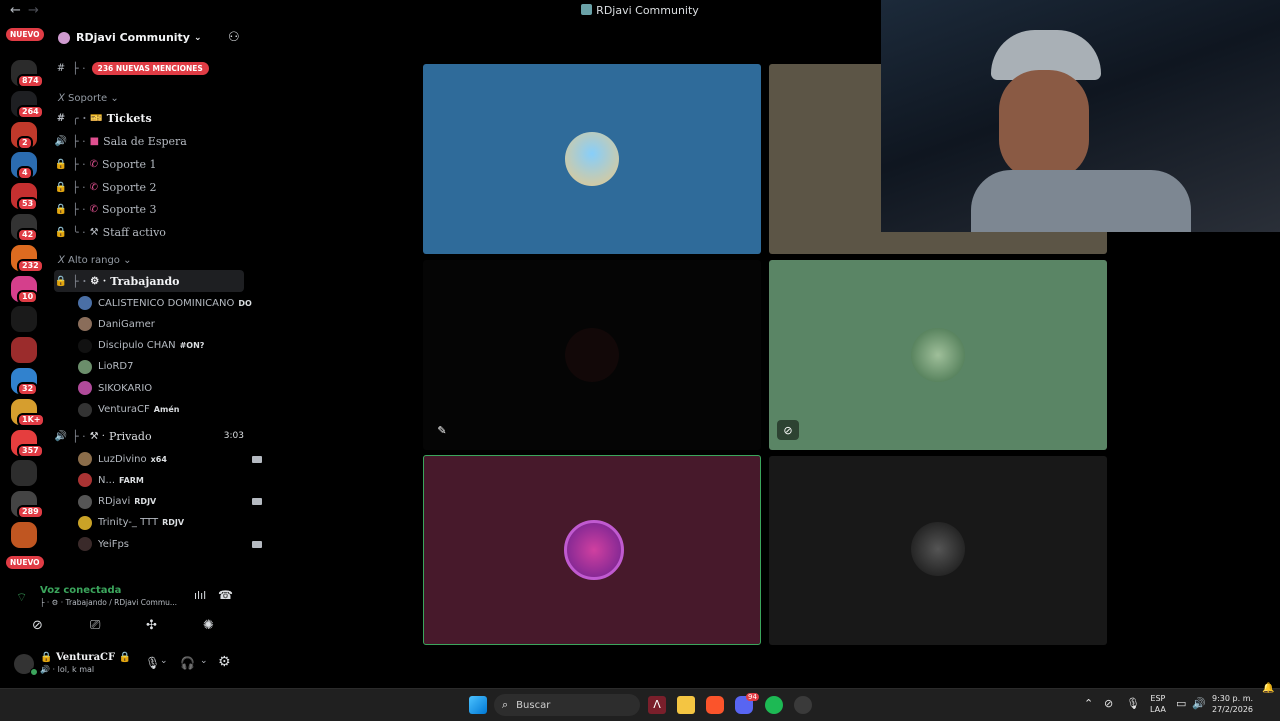 The image size is (1280, 721). Describe the element at coordinates (208, 625) in the screenshot. I see `soundboard-icon: ✺` at that location.